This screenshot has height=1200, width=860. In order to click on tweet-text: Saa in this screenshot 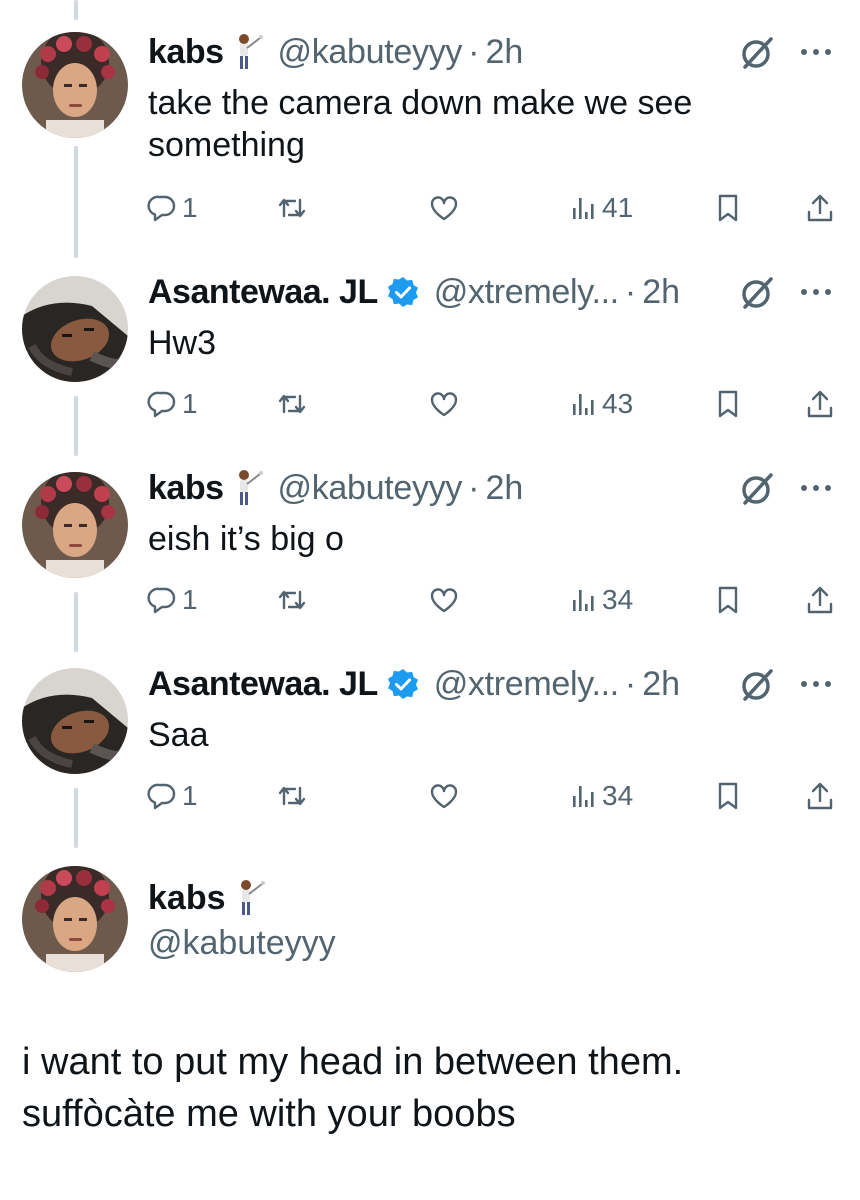, I will do `click(178, 735)`.